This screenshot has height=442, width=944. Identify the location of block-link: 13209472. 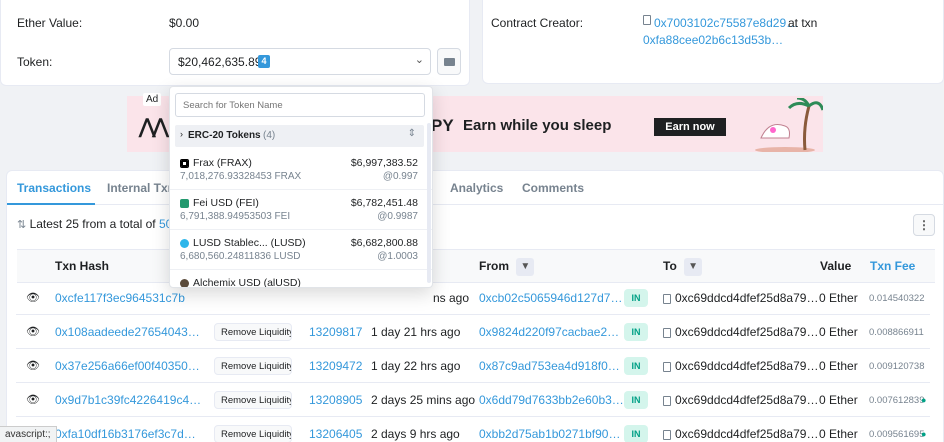
(335, 366).